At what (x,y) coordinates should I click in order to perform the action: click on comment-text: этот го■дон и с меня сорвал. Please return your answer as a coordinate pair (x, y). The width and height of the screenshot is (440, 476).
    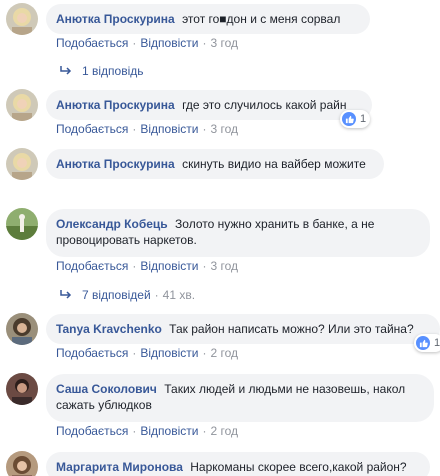
    Looking at the image, I should click on (261, 19).